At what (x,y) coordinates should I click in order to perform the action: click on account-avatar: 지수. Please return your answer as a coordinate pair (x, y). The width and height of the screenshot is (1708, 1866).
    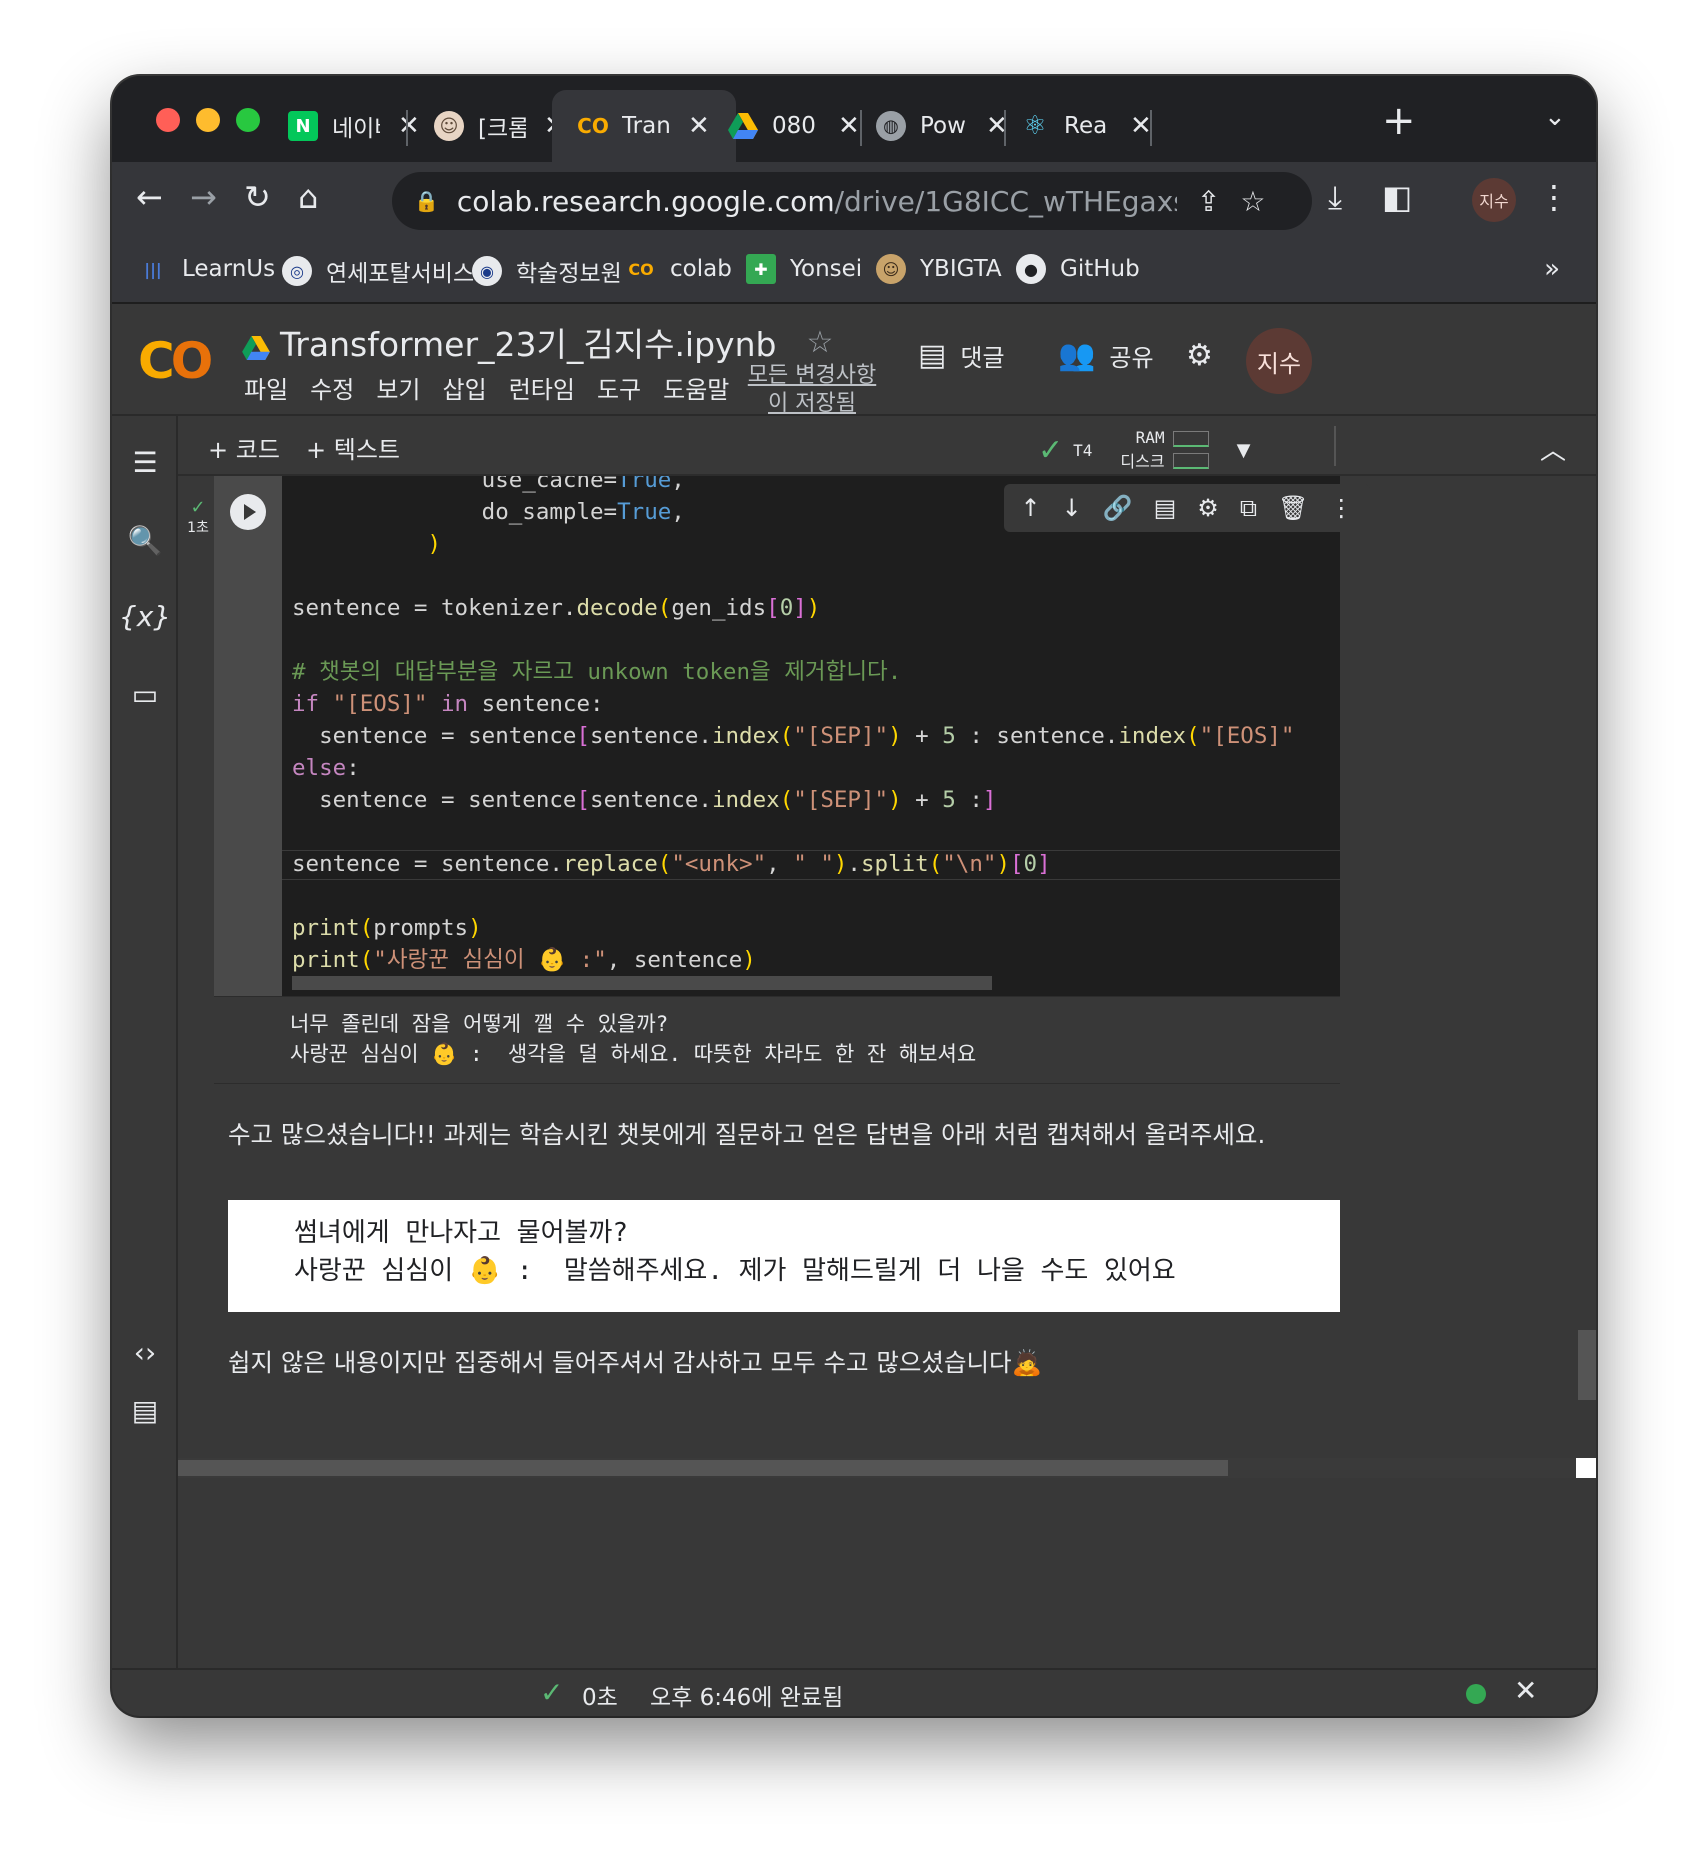
    Looking at the image, I should click on (1279, 361).